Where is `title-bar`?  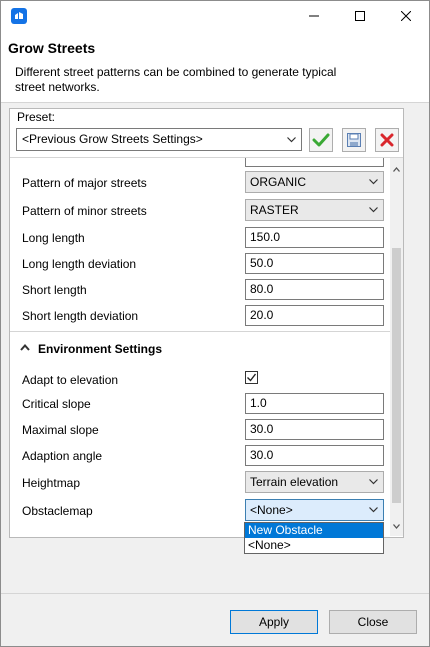 title-bar is located at coordinates (215, 16).